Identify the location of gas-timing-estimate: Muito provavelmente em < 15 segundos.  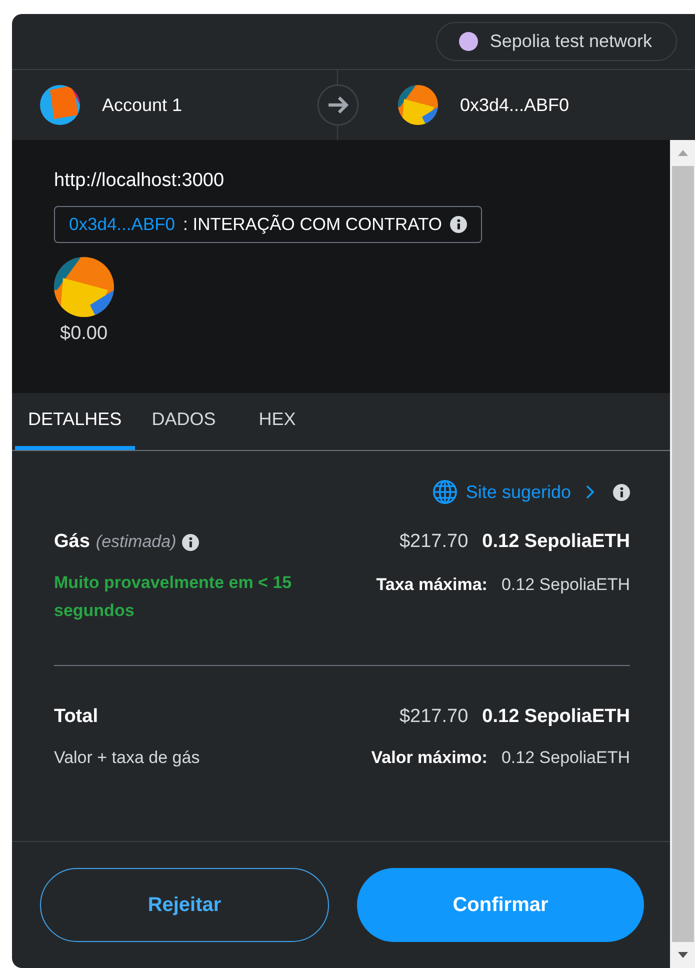
(173, 597).